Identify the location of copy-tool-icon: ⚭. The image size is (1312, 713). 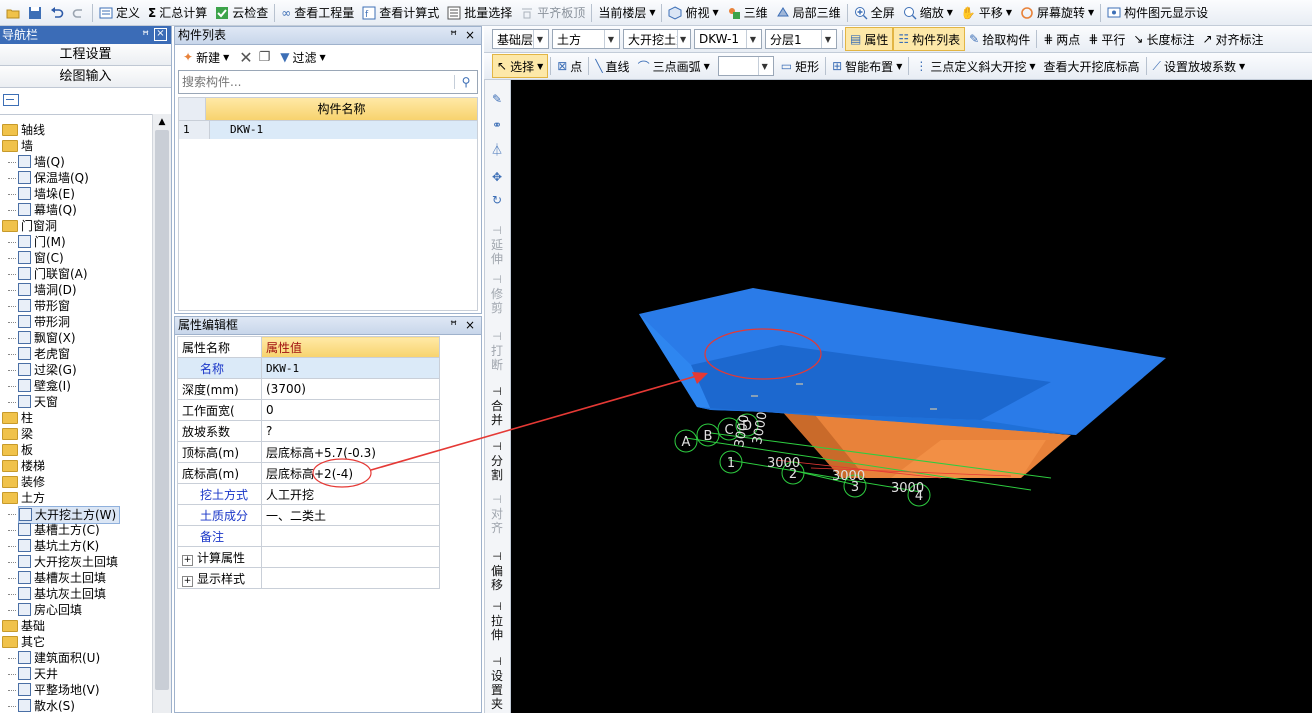
(497, 125).